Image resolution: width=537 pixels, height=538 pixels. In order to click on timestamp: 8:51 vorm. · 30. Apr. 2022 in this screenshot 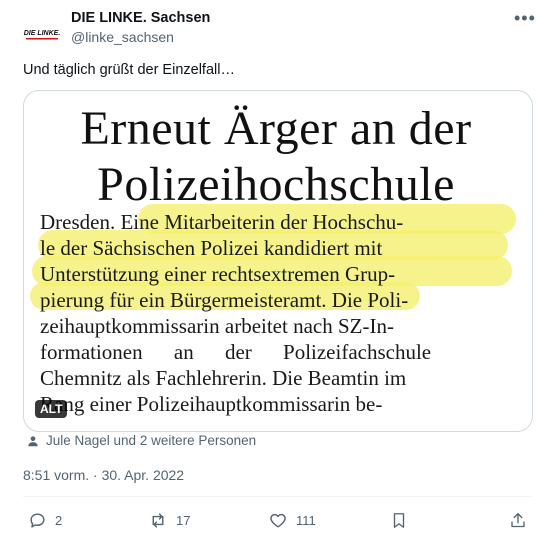, I will do `click(103, 475)`.